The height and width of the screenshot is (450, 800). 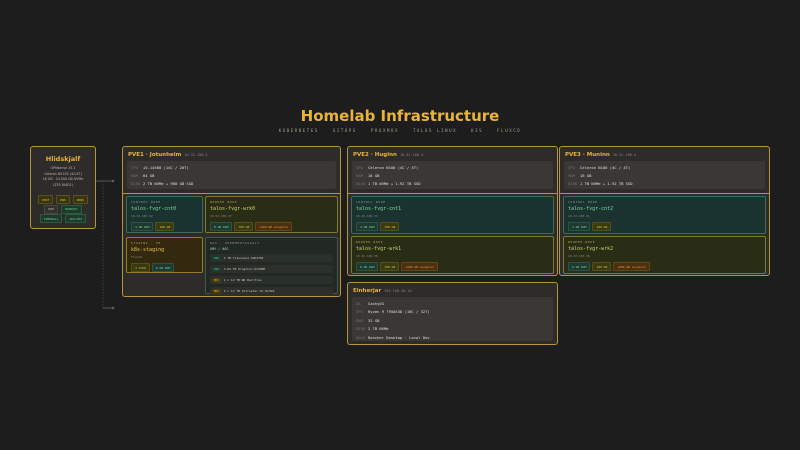 I want to click on service-row: FIREWALL IDS/IPS, so click(x=63, y=218).